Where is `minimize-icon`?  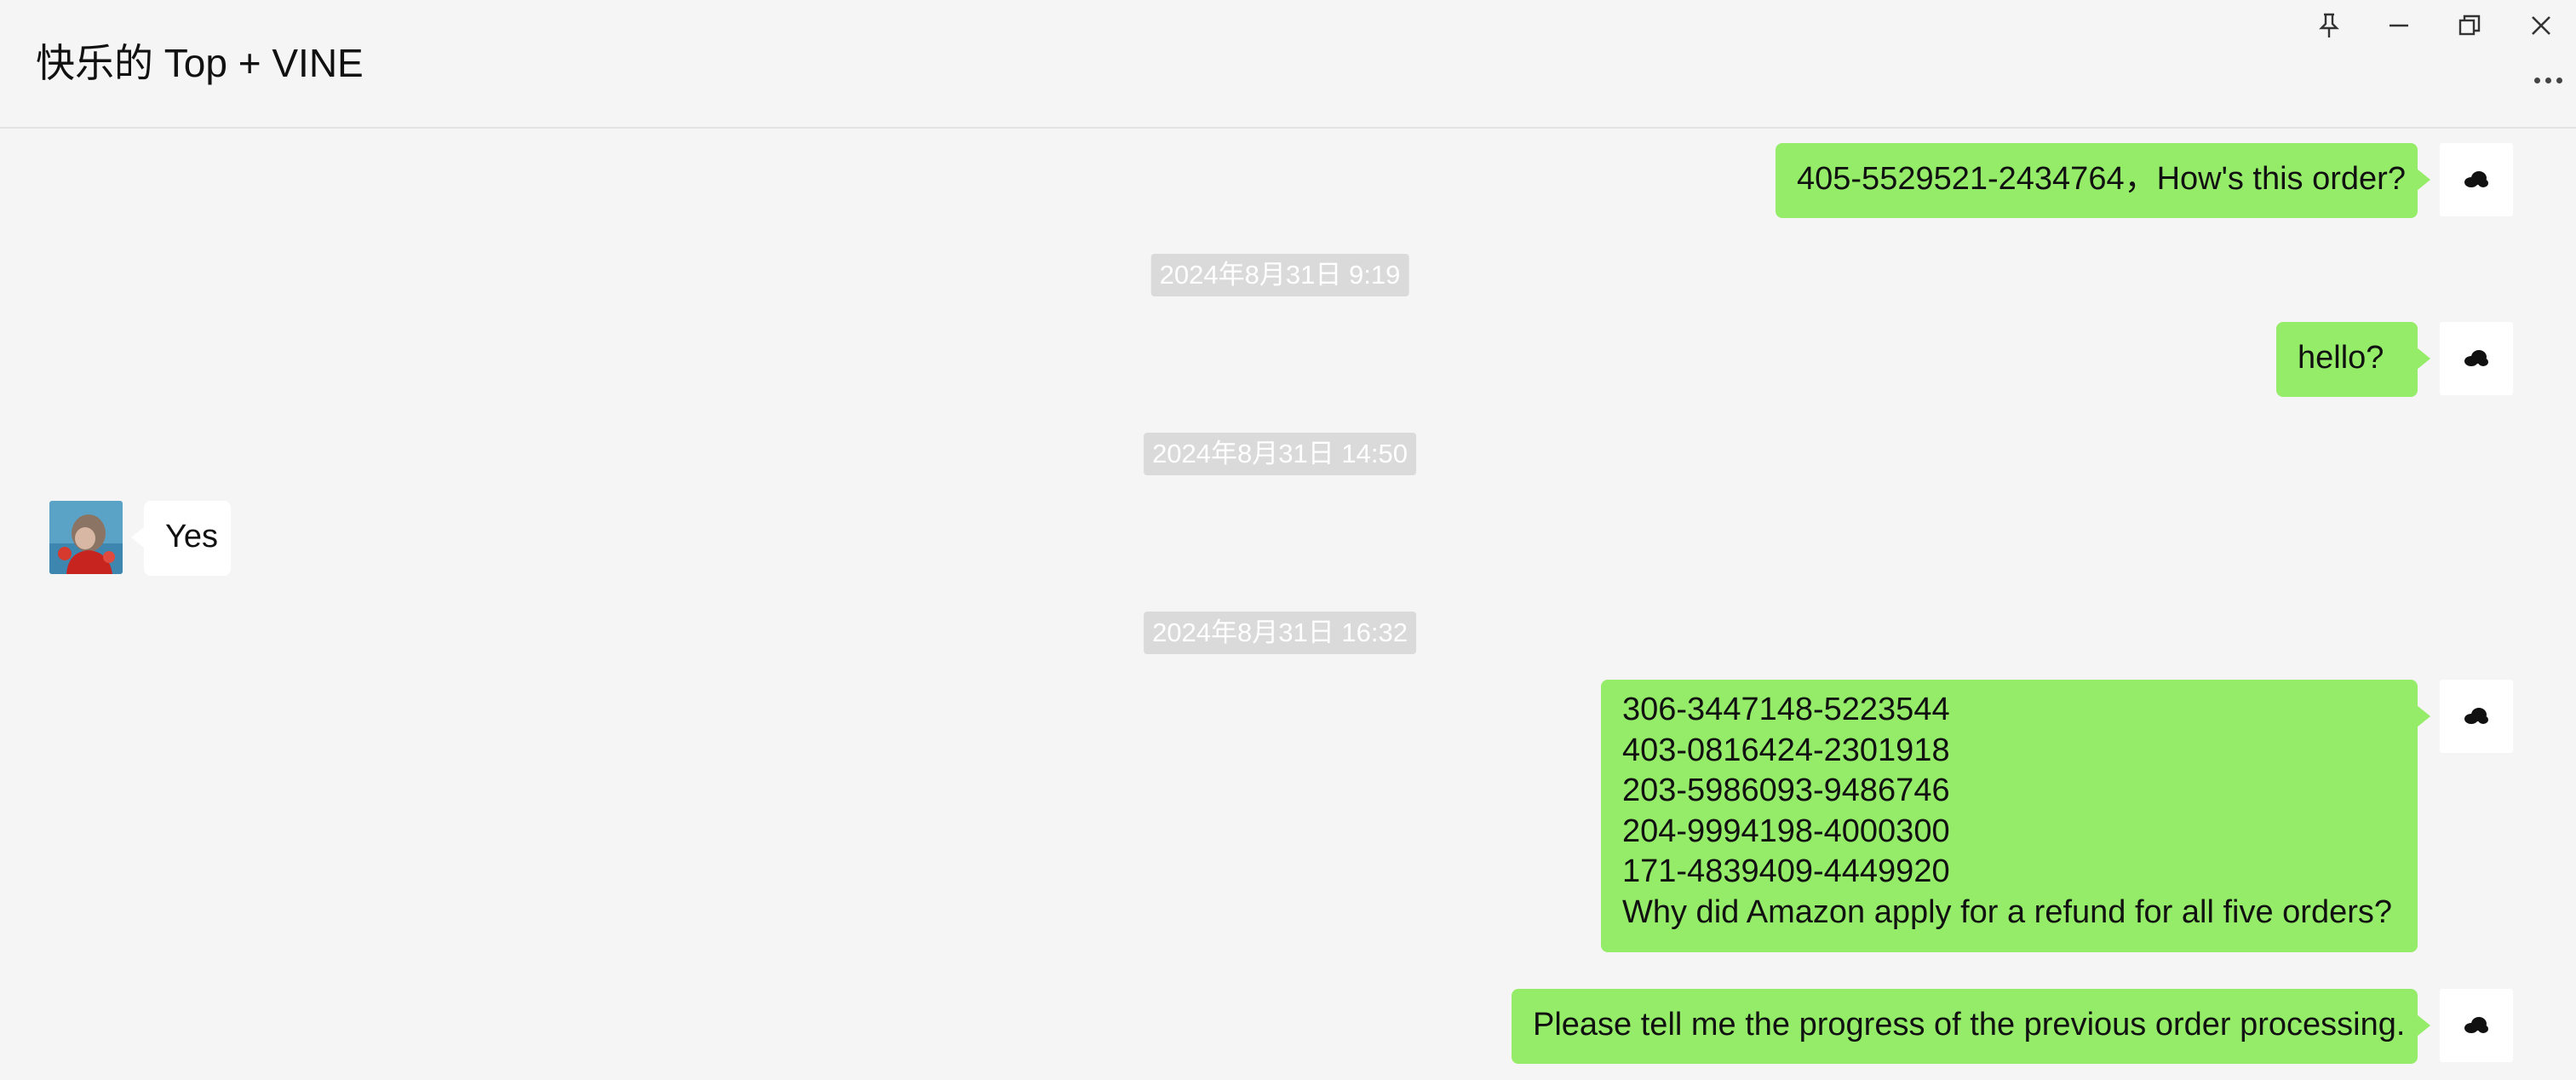 minimize-icon is located at coordinates (2399, 26).